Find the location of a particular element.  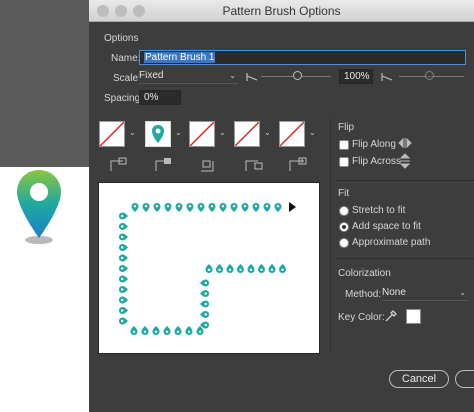

end-tile is located at coordinates (292, 134).